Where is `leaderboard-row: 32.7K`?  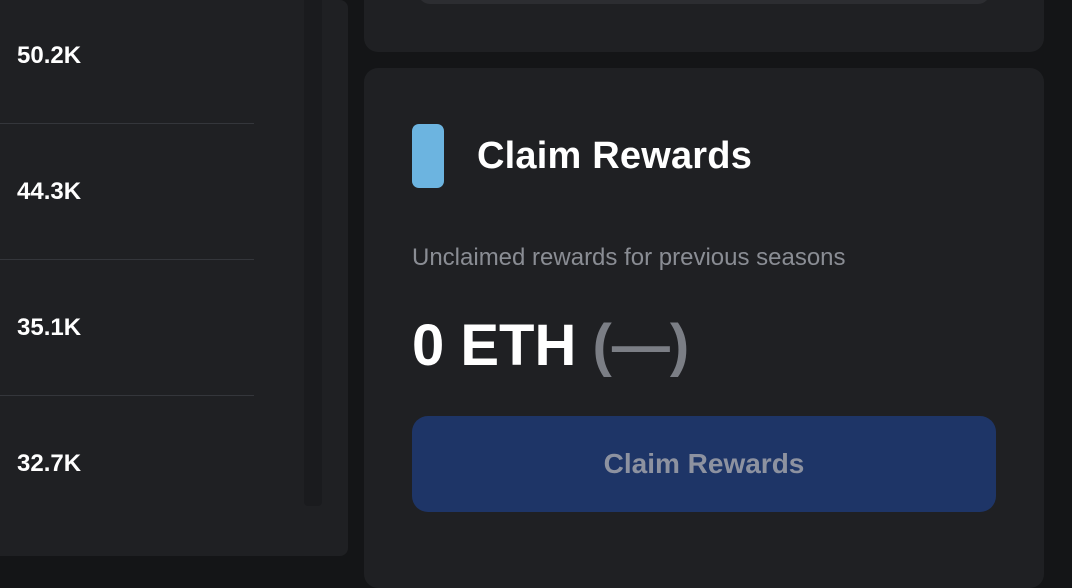 leaderboard-row: 32.7K is located at coordinates (127, 464).